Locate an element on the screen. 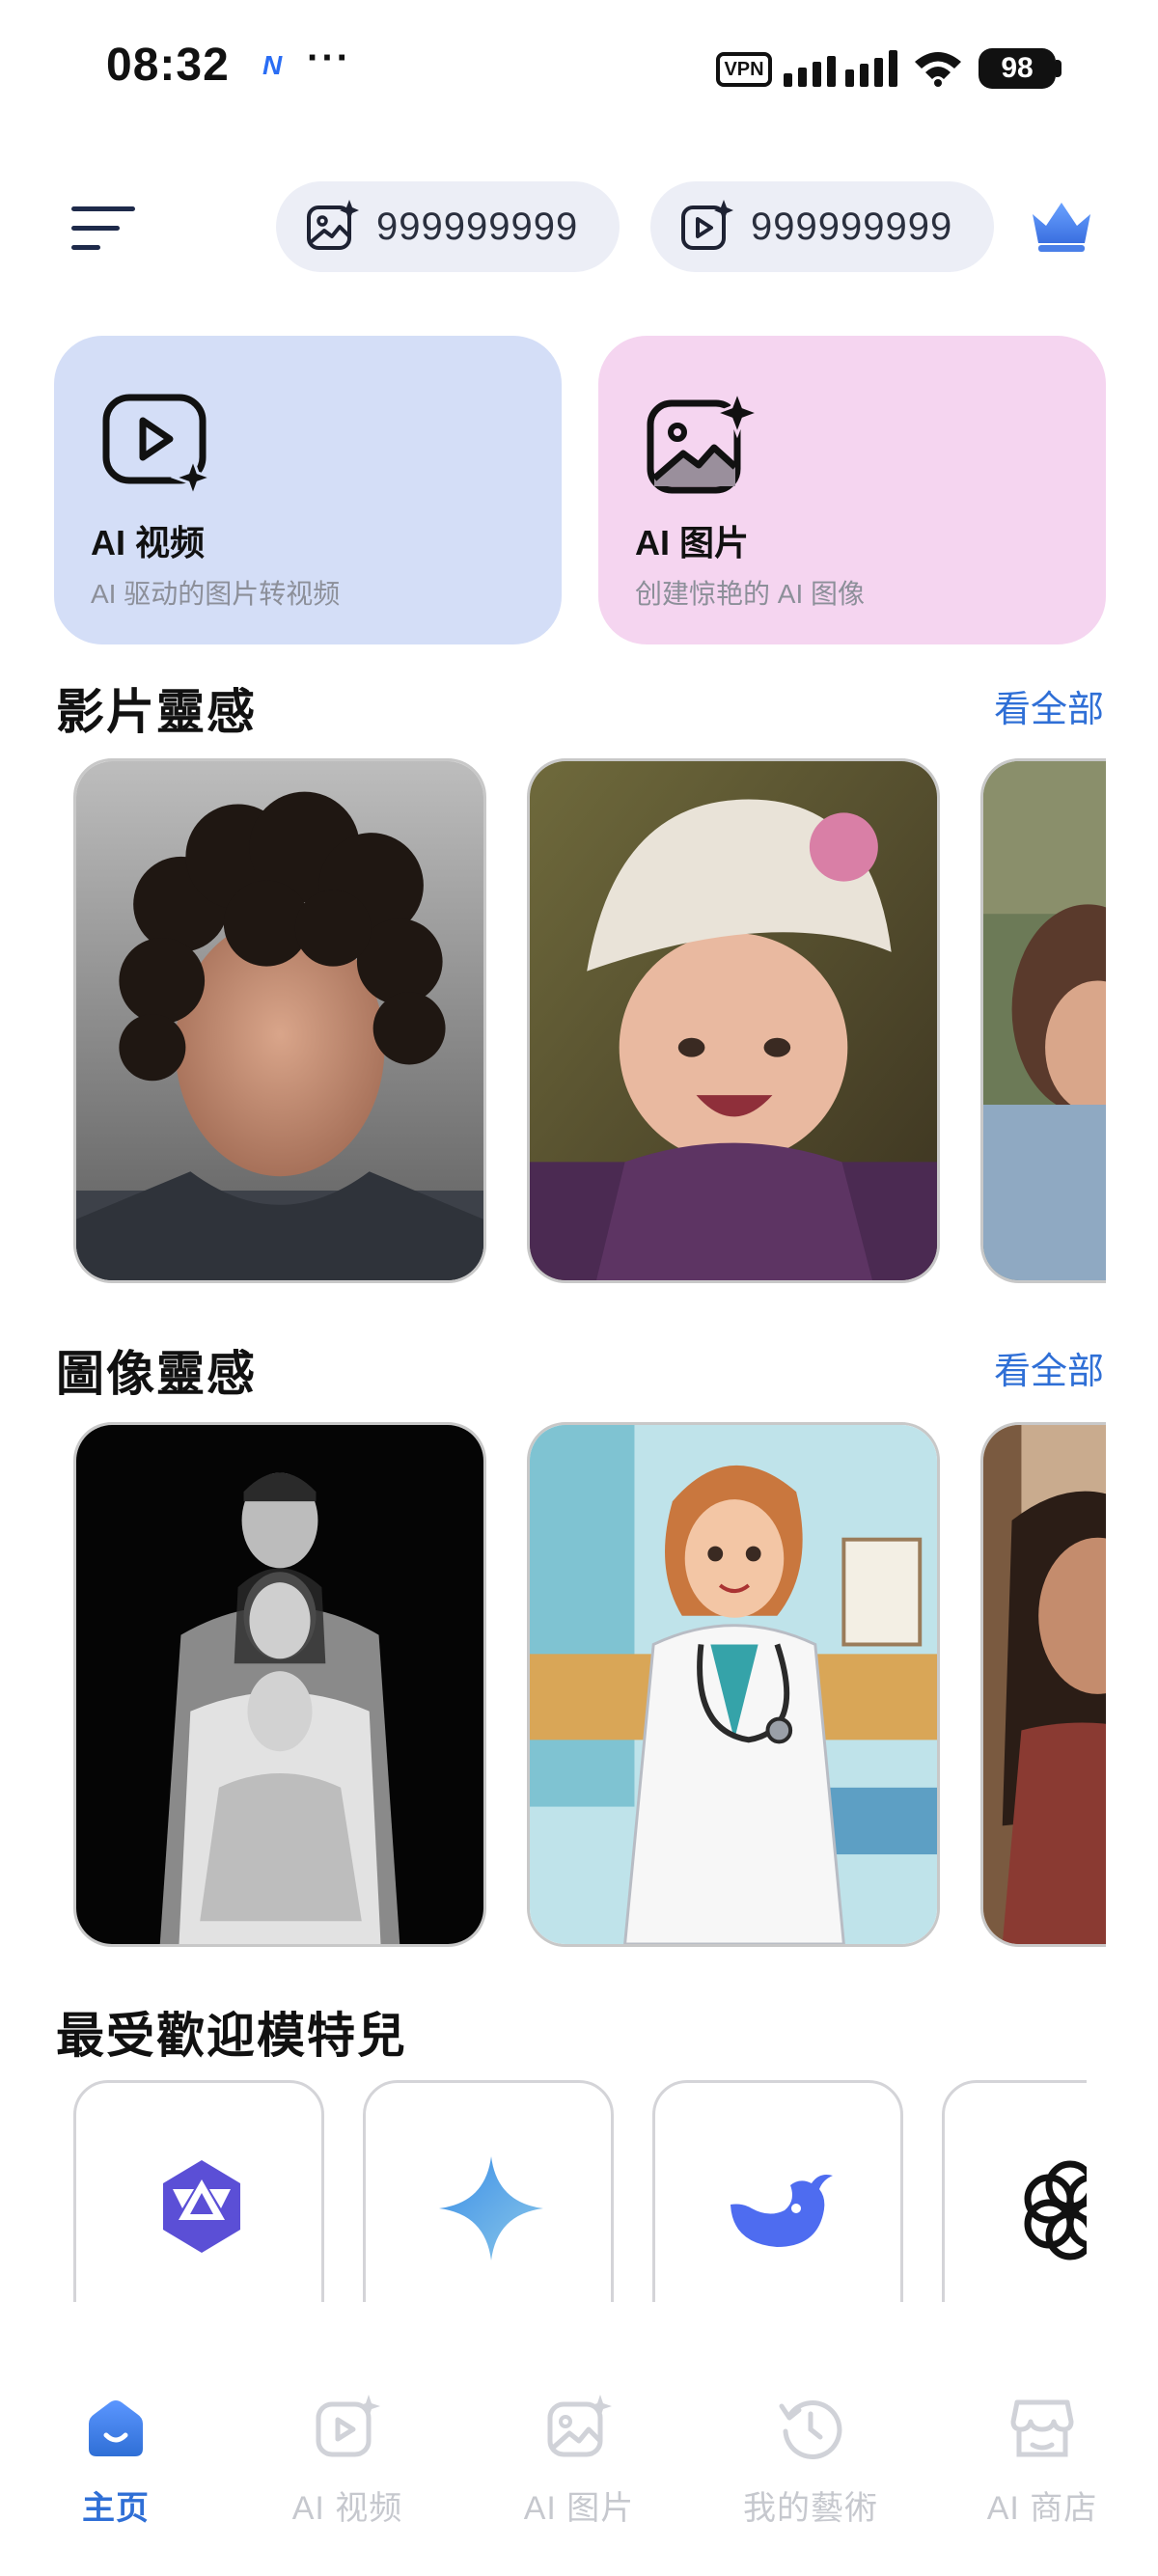  black-white-family-portrait is located at coordinates (279, 1685).